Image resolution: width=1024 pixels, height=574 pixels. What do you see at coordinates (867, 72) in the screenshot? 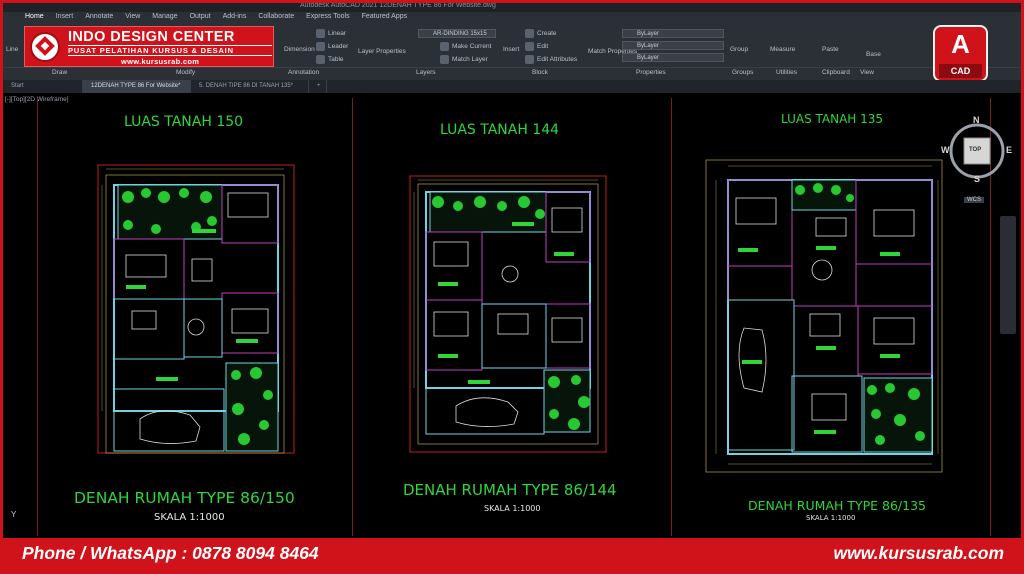
I see `panel-view: View` at bounding box center [867, 72].